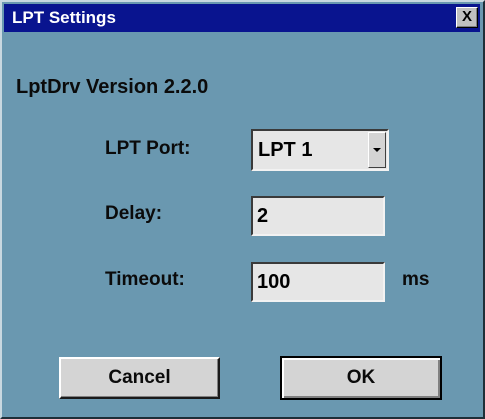 The height and width of the screenshot is (419, 485). What do you see at coordinates (318, 216) in the screenshot?
I see `delay-input` at bounding box center [318, 216].